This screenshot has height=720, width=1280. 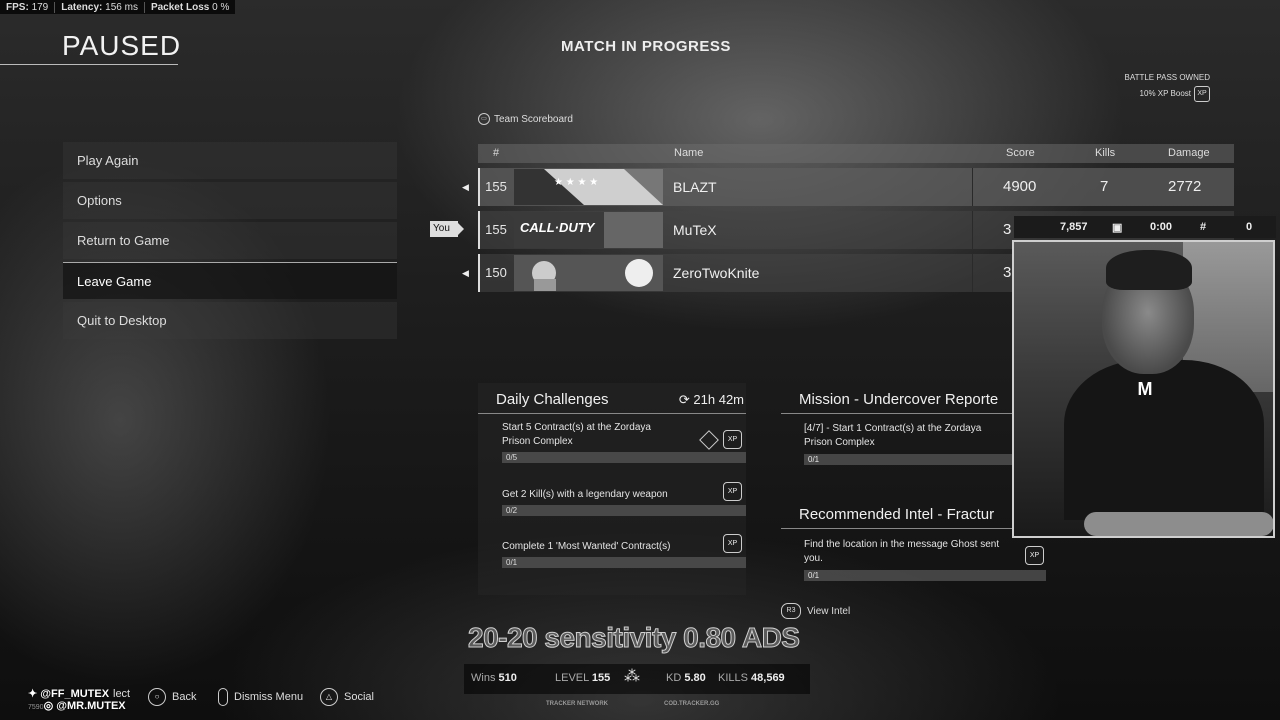 What do you see at coordinates (157, 697) in the screenshot?
I see `circle-button-icon: ○` at bounding box center [157, 697].